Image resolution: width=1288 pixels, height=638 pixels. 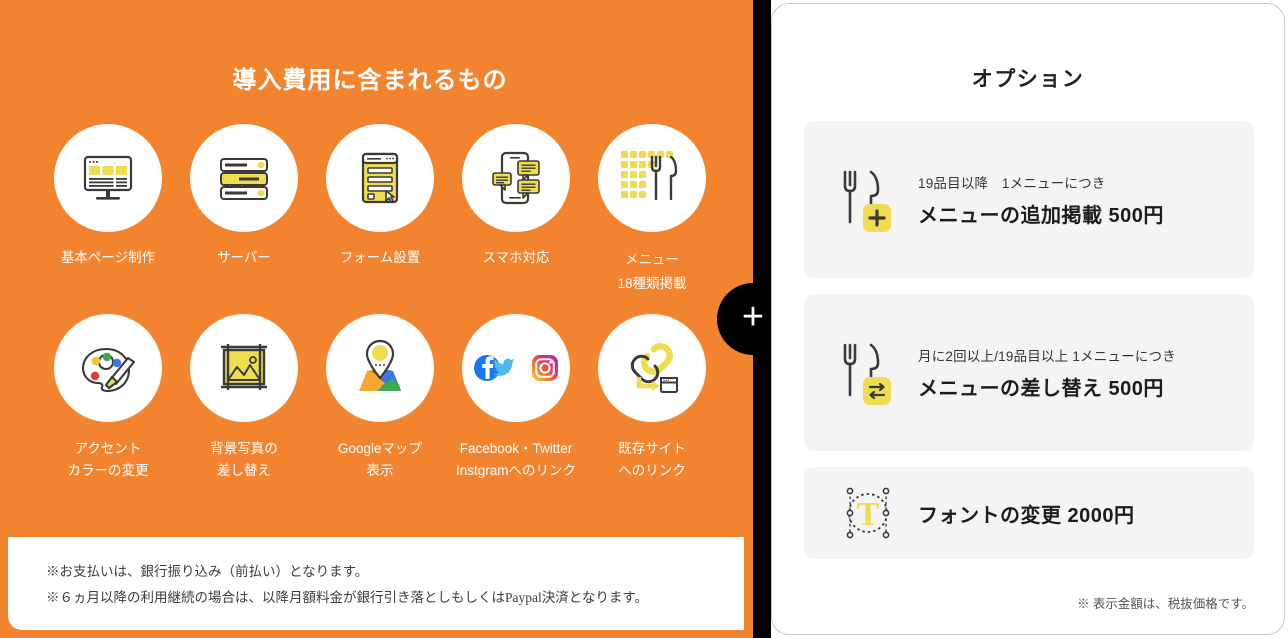 I want to click on server-icon, so click(x=244, y=179).